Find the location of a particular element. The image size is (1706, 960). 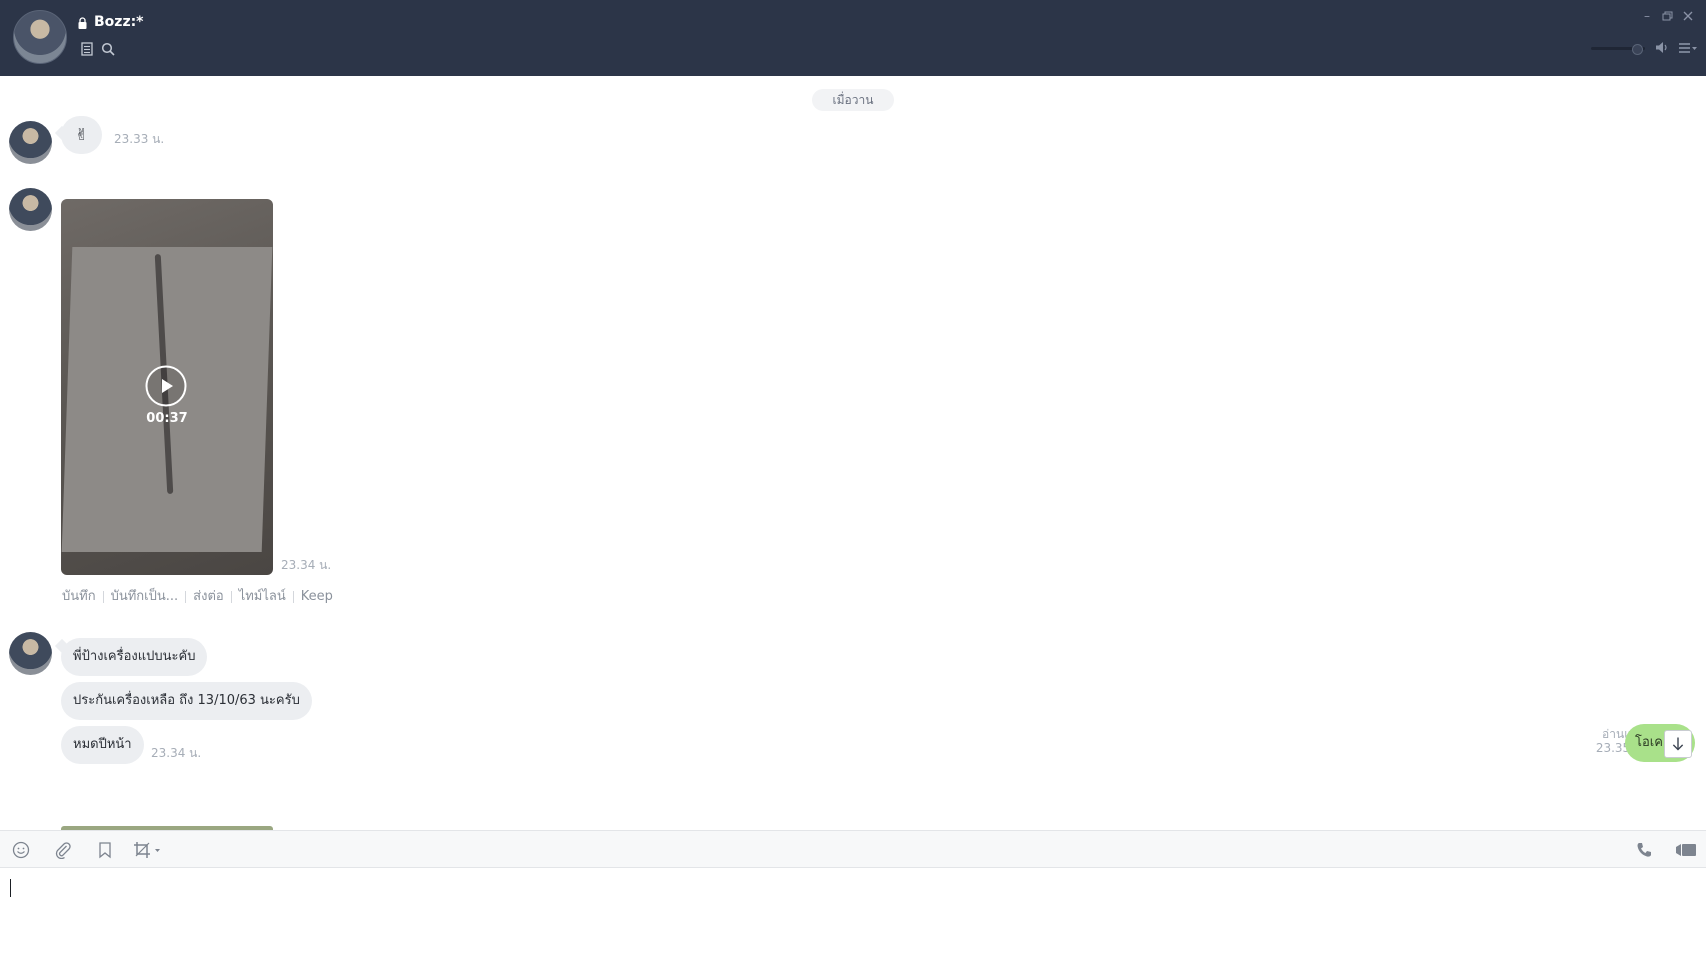

timeline-link: ไทม์ไลน์ is located at coordinates (262, 596).